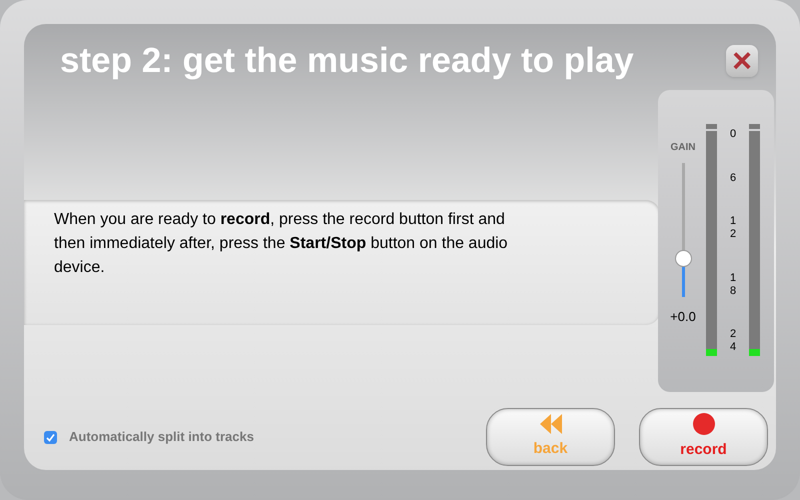  I want to click on check-icon, so click(50, 437).